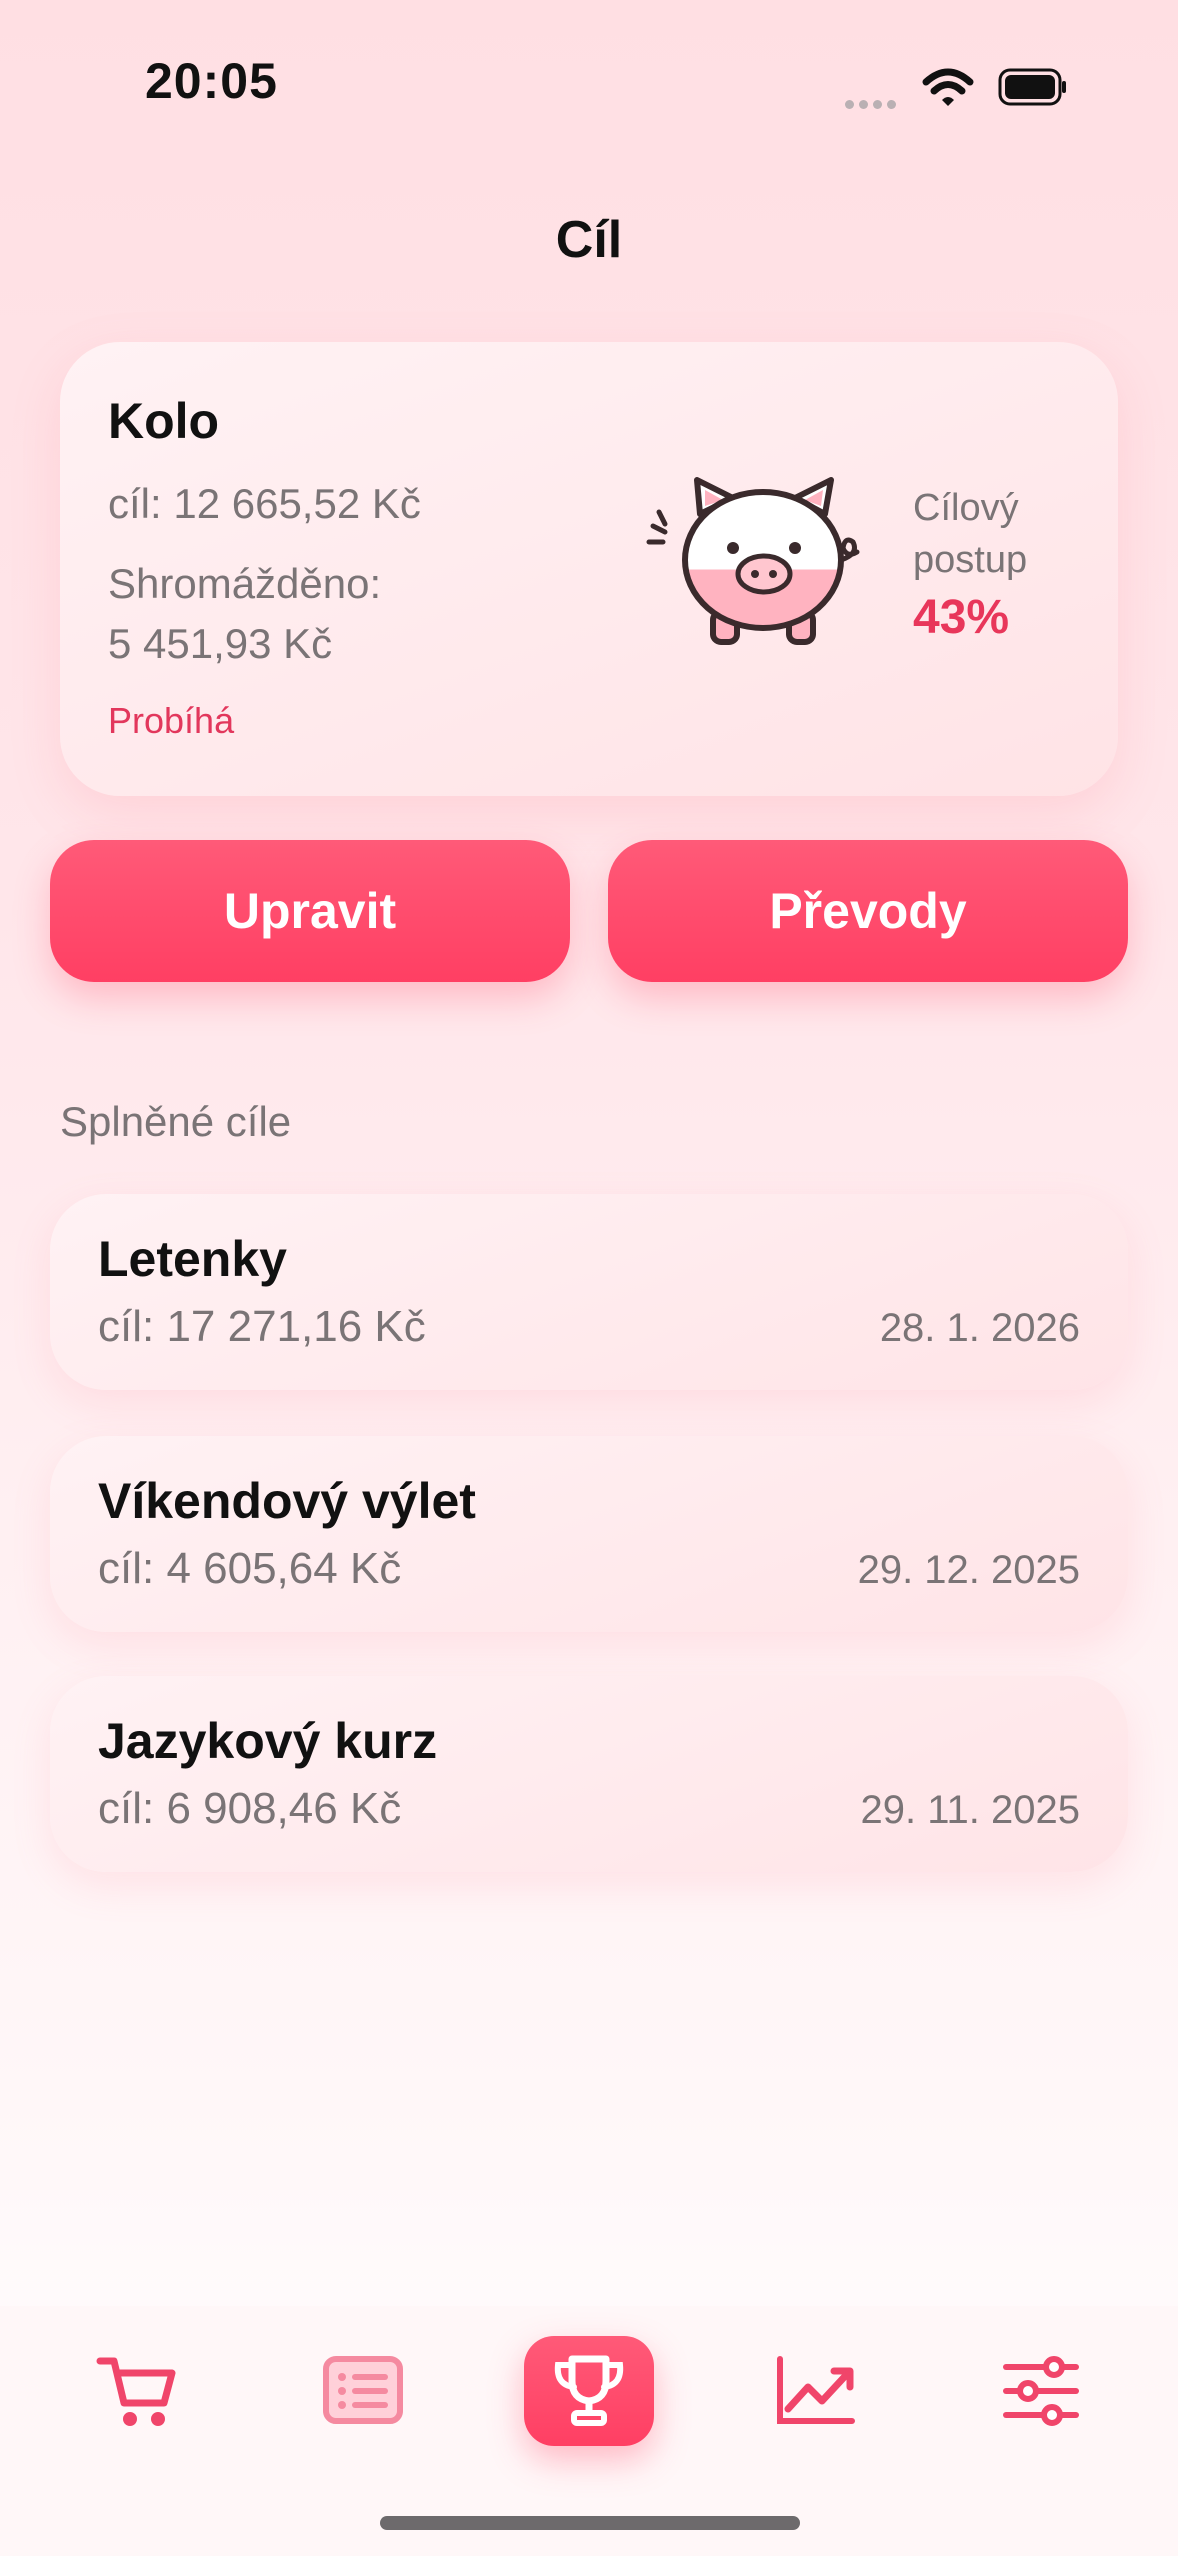 The width and height of the screenshot is (1178, 2556). What do you see at coordinates (589, 240) in the screenshot?
I see `page-title: Cíl` at bounding box center [589, 240].